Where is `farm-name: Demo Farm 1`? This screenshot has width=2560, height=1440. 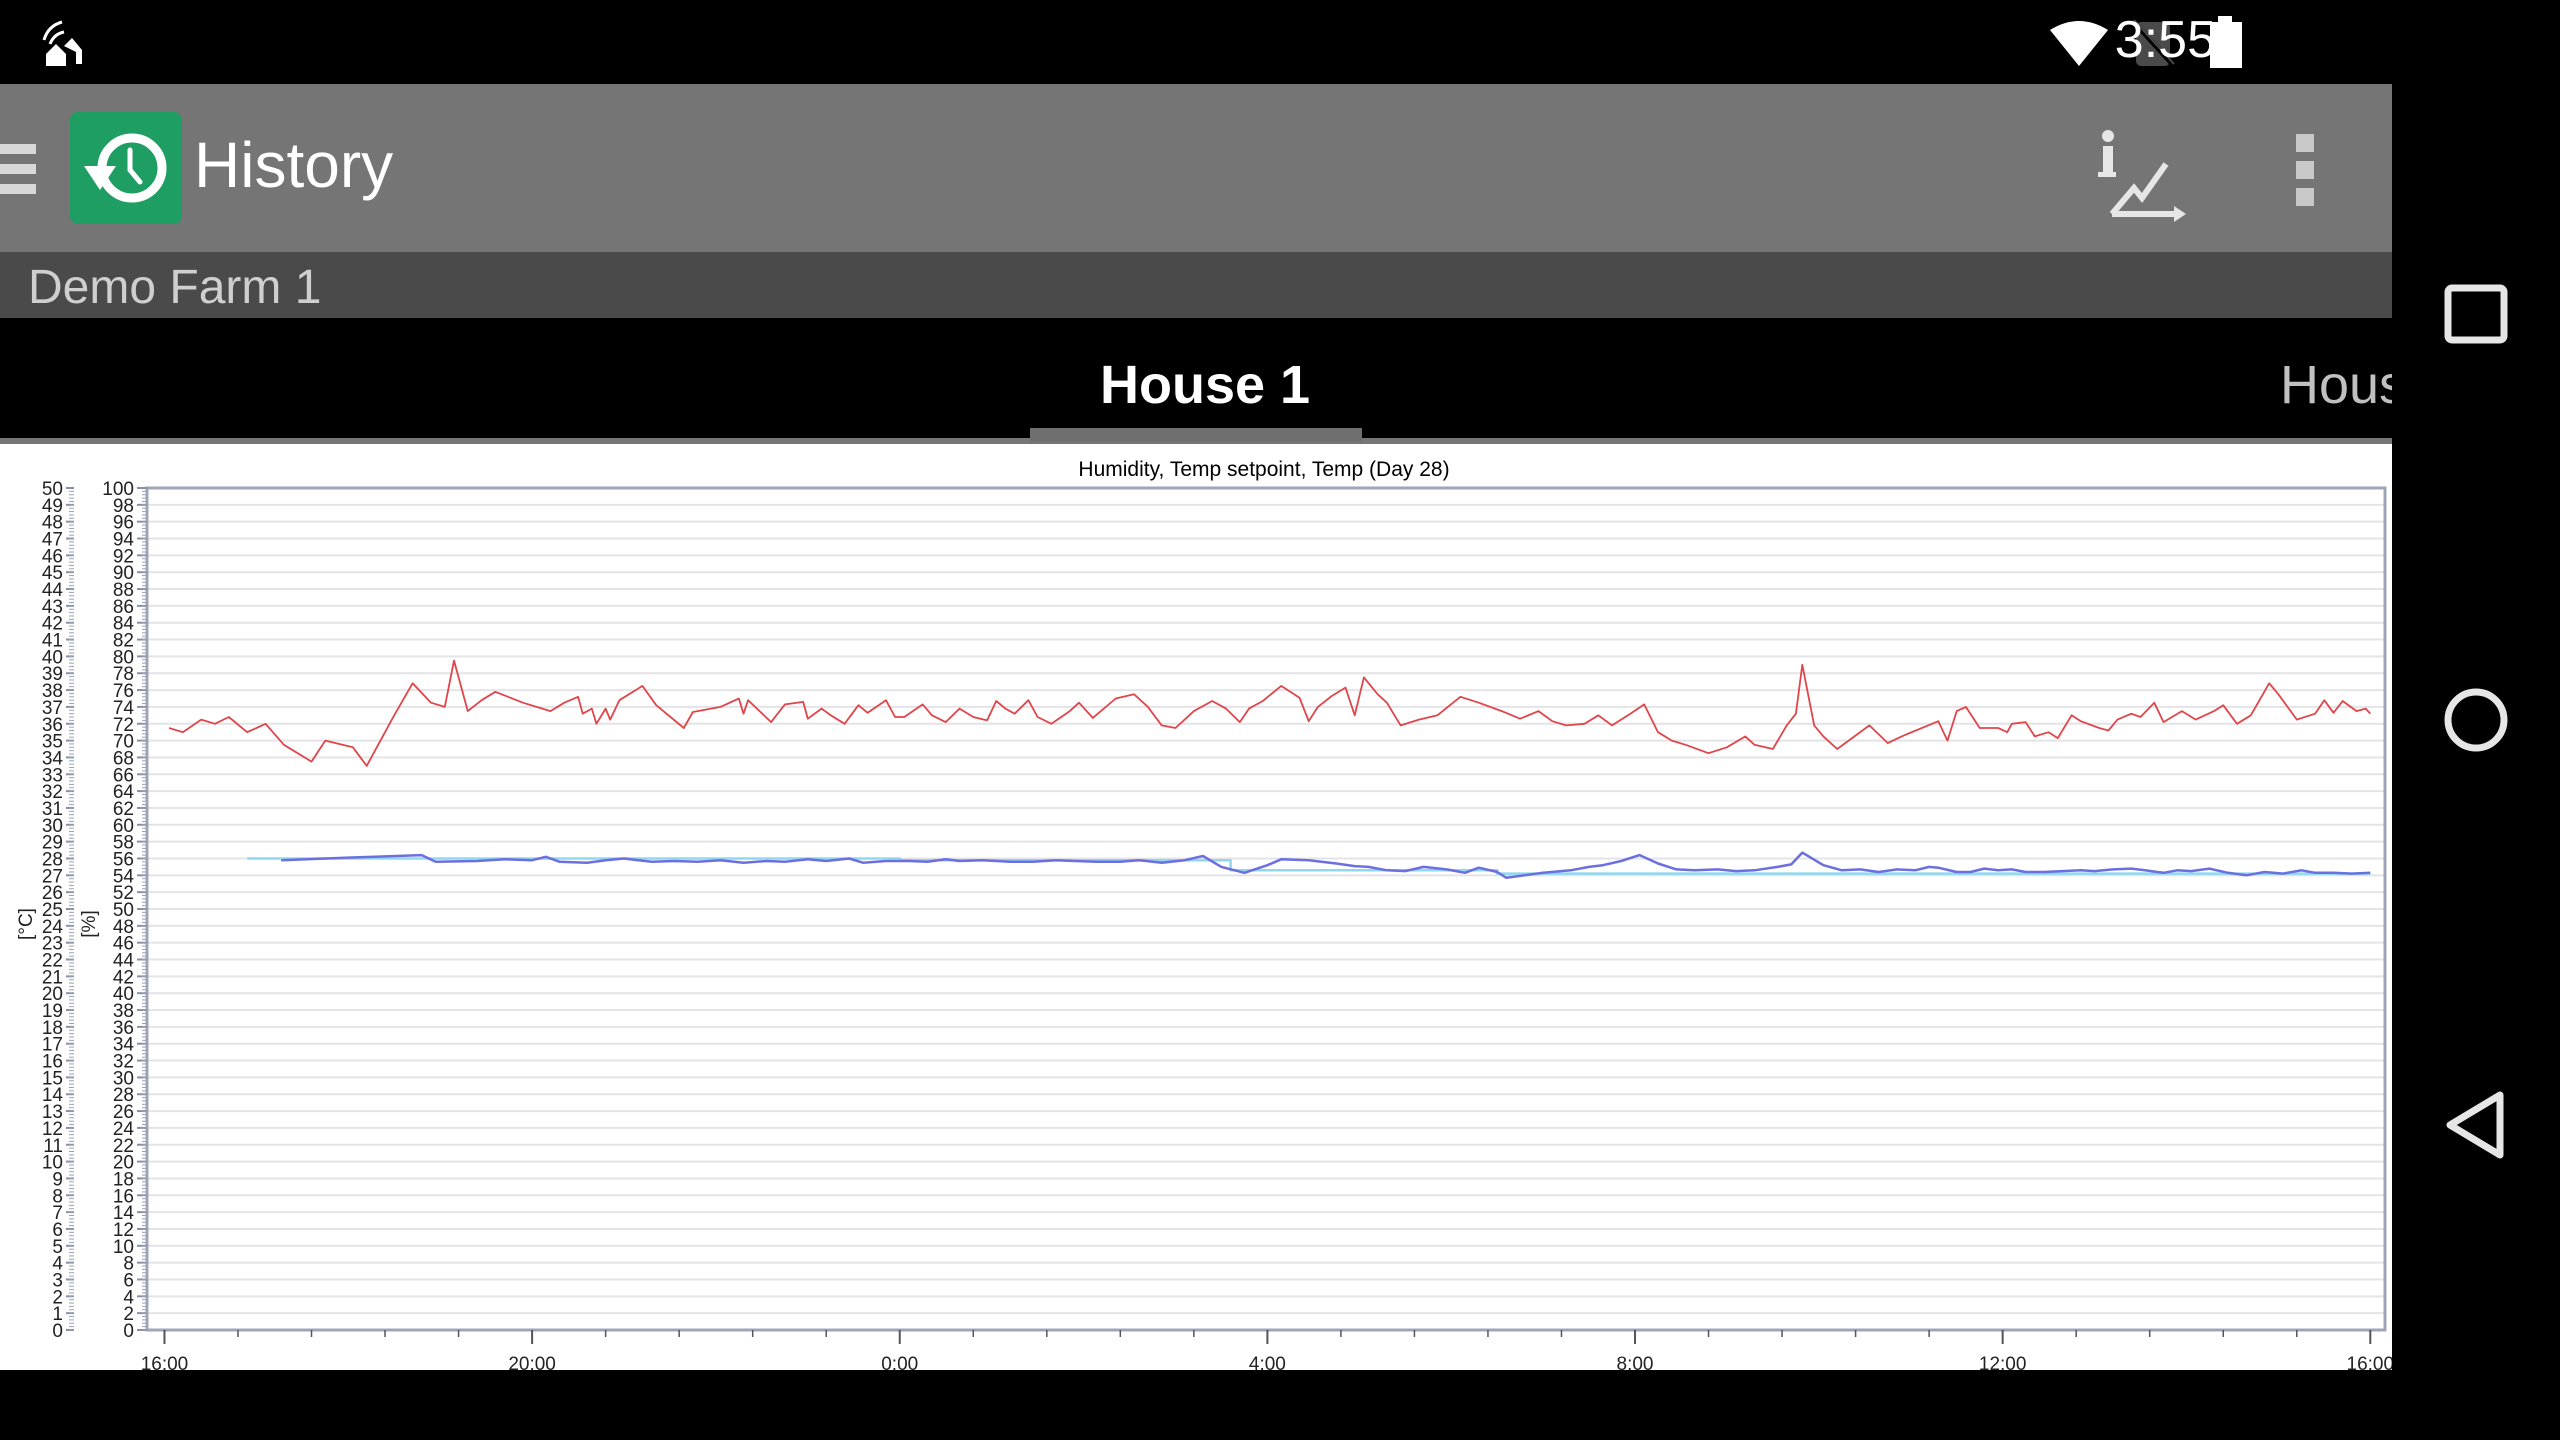
farm-name: Demo Farm 1 is located at coordinates (175, 287).